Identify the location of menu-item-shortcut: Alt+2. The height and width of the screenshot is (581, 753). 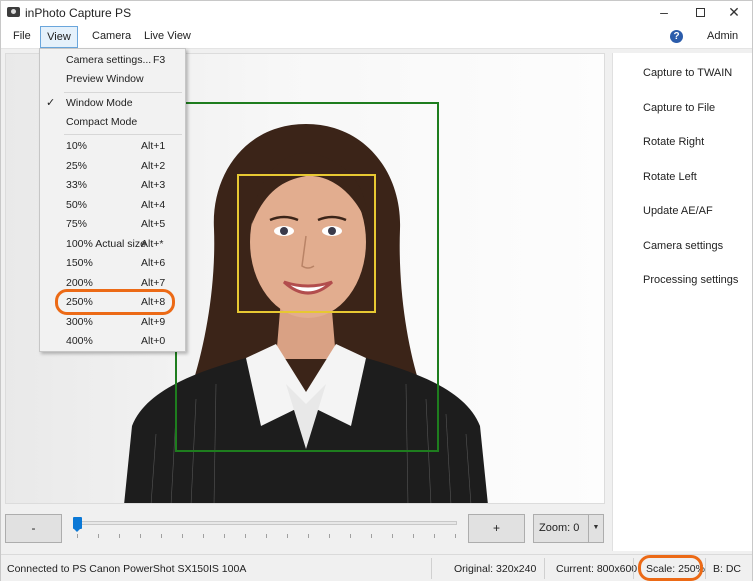
(153, 166).